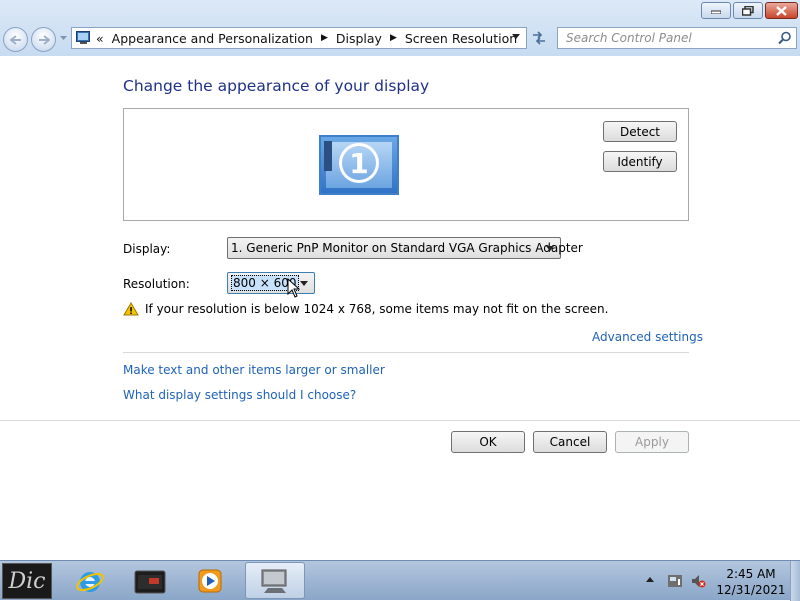 The image size is (800, 601). Describe the element at coordinates (63, 38) in the screenshot. I see `recent-pages-chevron-icon` at that location.